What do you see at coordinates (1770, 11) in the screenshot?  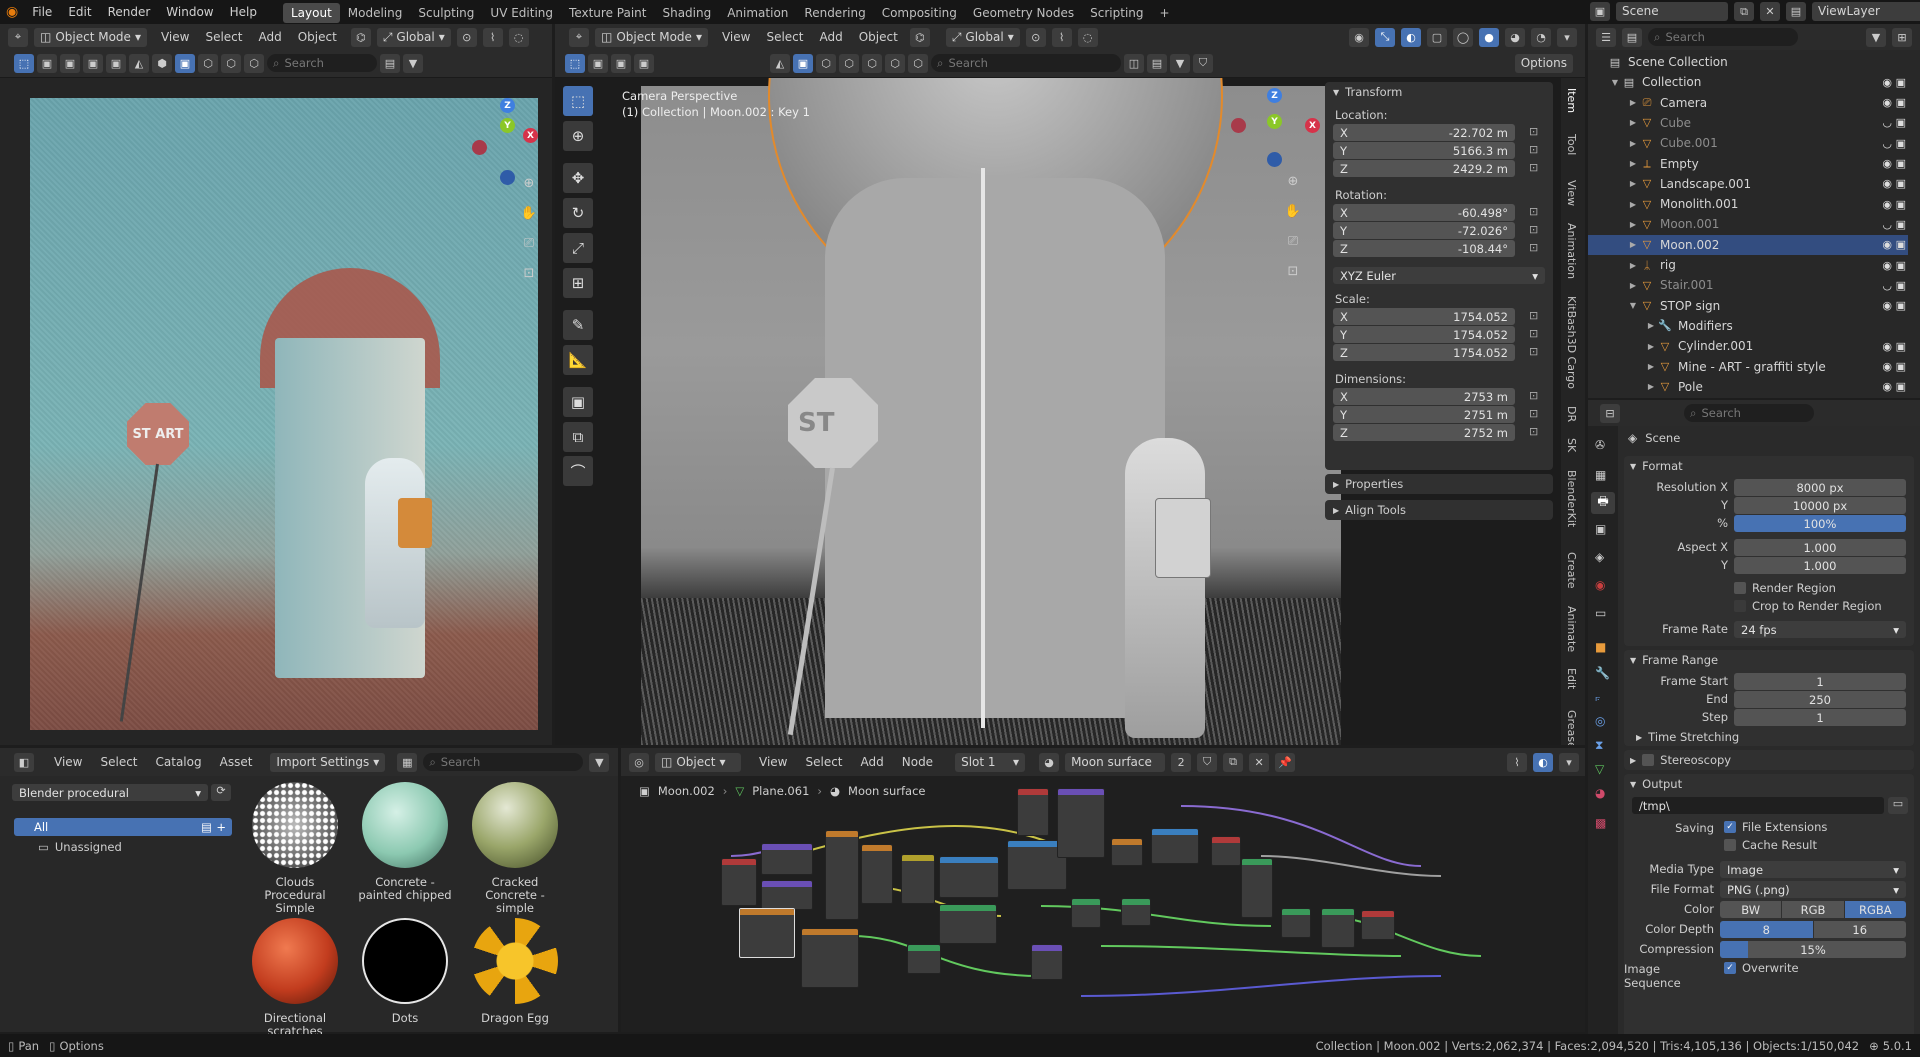 I see `delete-scene-icon: ✕` at bounding box center [1770, 11].